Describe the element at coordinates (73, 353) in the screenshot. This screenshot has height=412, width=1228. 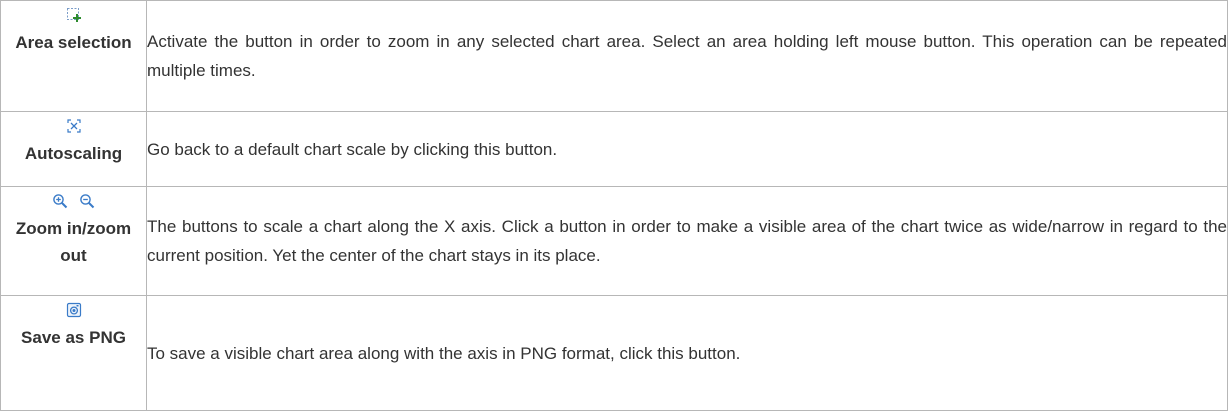
I see `tool-cell: Save as PNG` at that location.